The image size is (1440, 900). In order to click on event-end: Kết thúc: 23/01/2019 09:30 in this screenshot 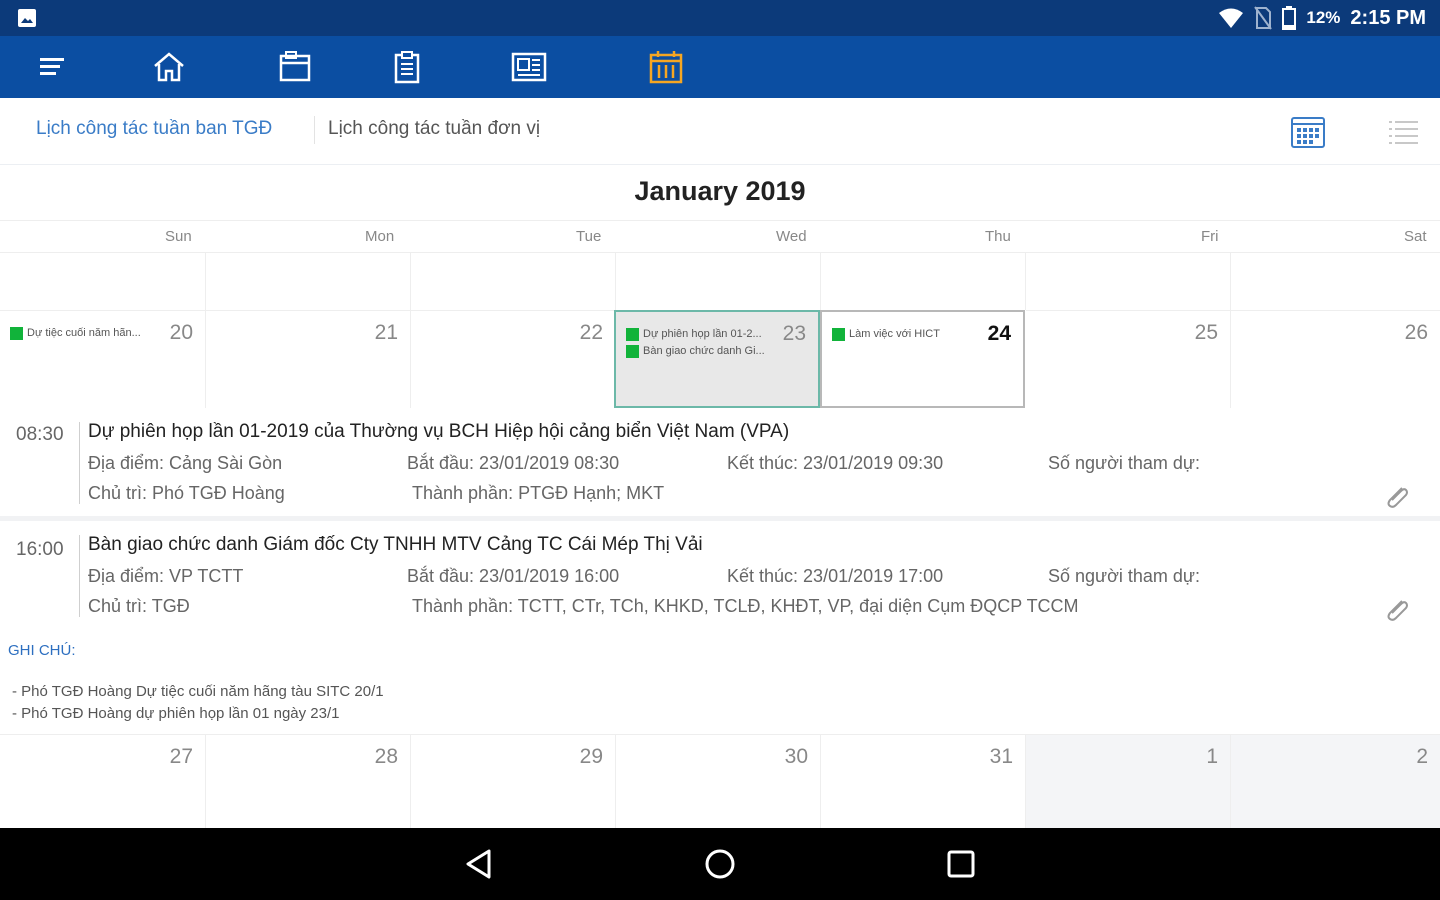, I will do `click(835, 463)`.